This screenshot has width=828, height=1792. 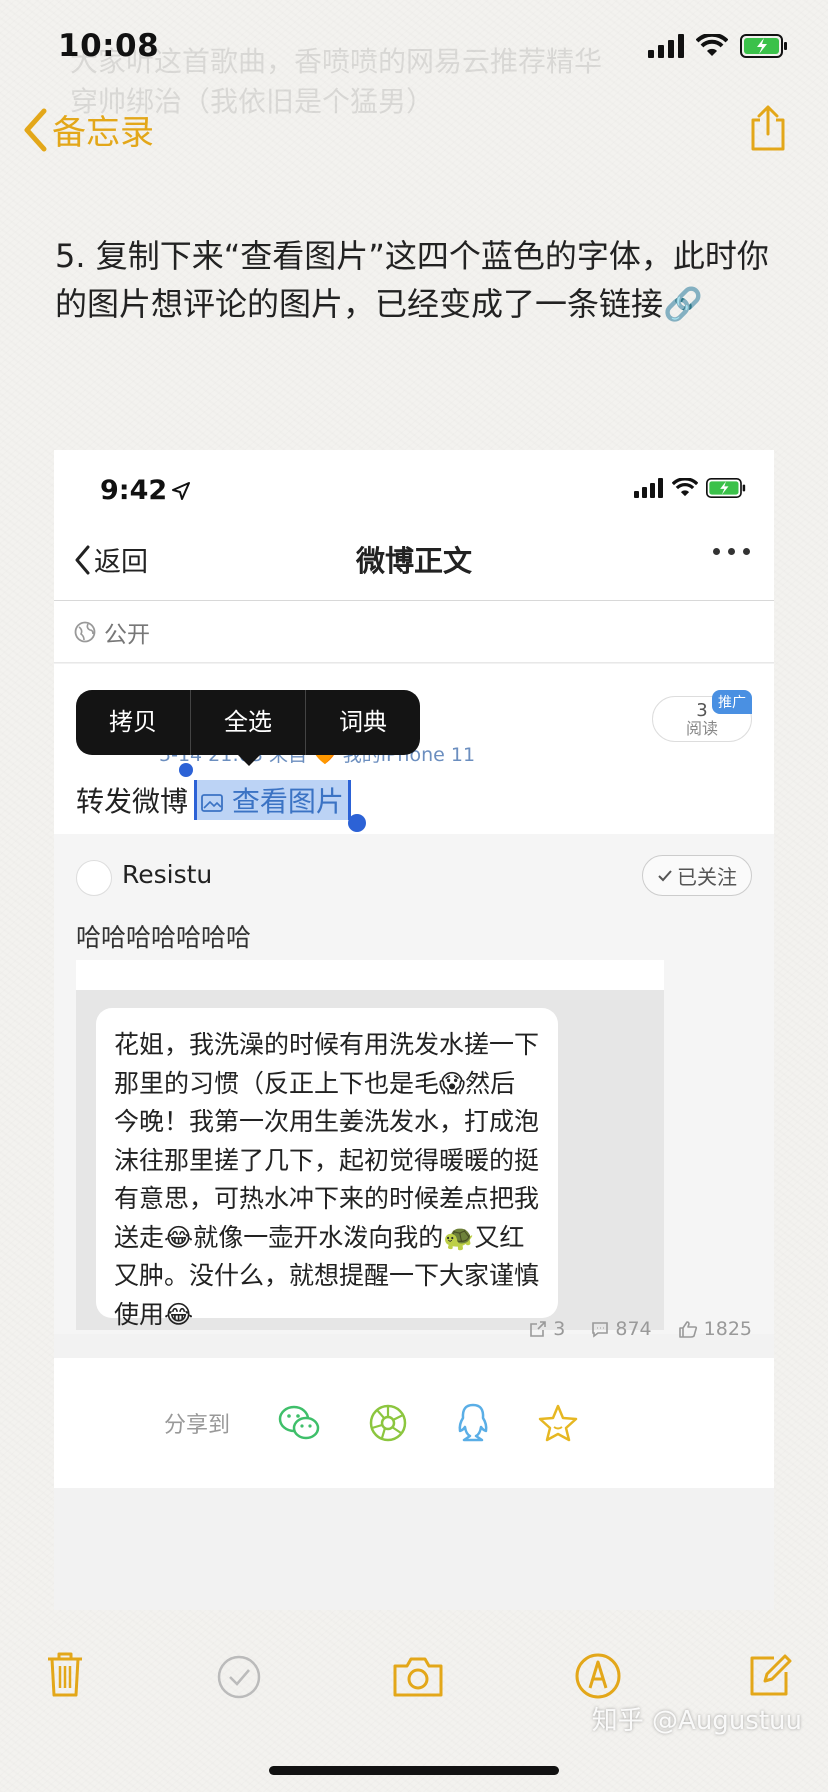 I want to click on post-stats: 3 874 1825, so click(x=640, y=1329).